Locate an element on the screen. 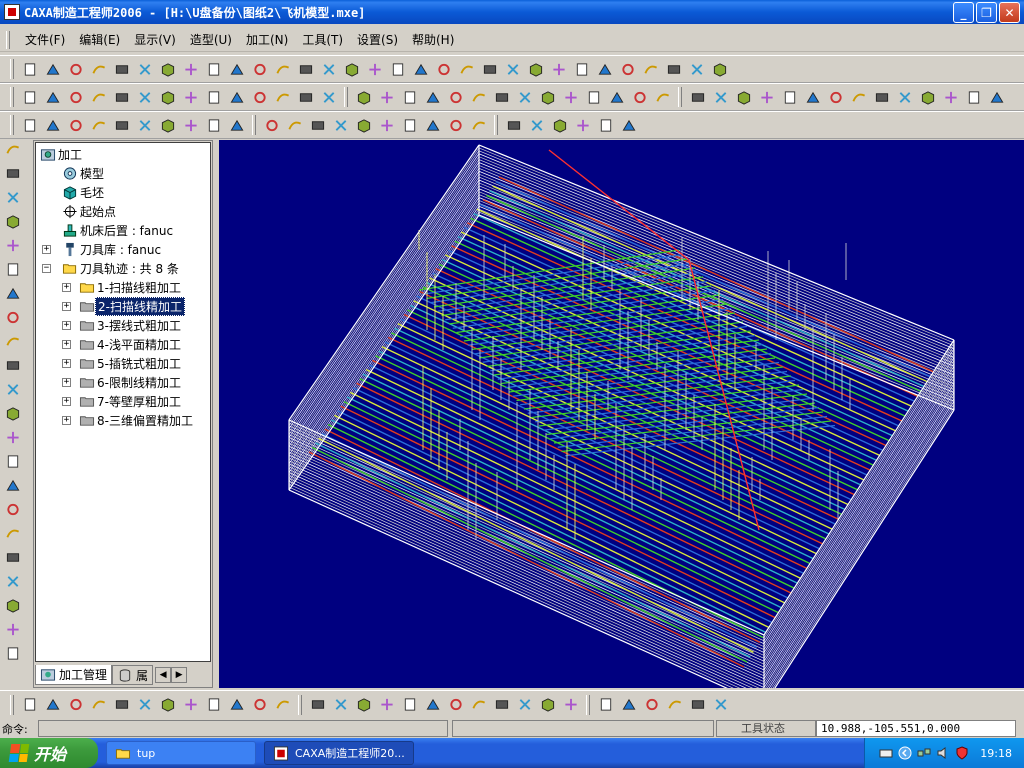 The image size is (1024, 768). draw-tool-30-button is located at coordinates (720, 705).